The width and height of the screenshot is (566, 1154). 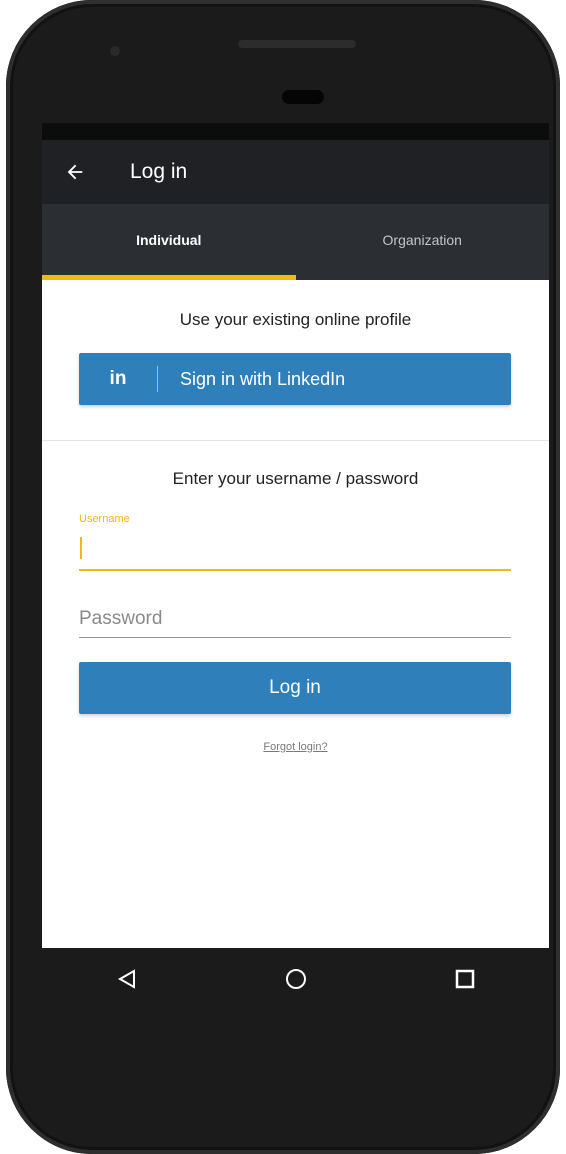 I want to click on username-input, so click(x=295, y=550).